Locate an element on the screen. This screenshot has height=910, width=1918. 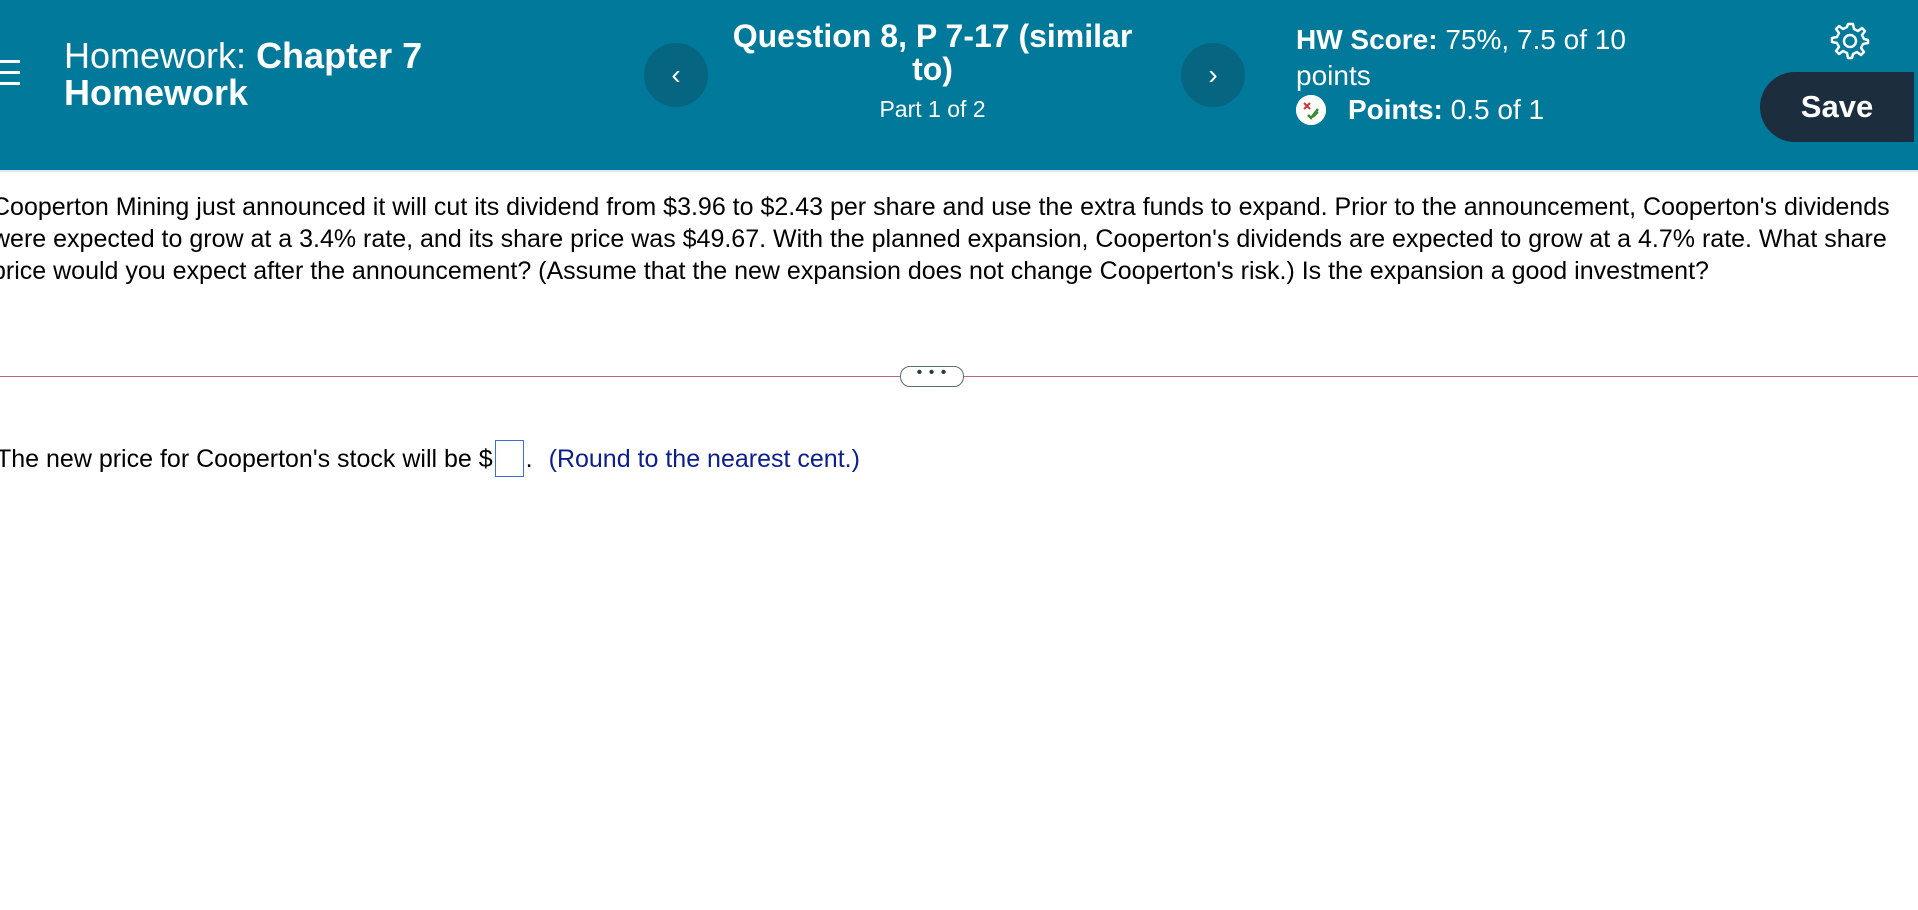
question-title: Question 8, P 7-17 (similar to) is located at coordinates (932, 52).